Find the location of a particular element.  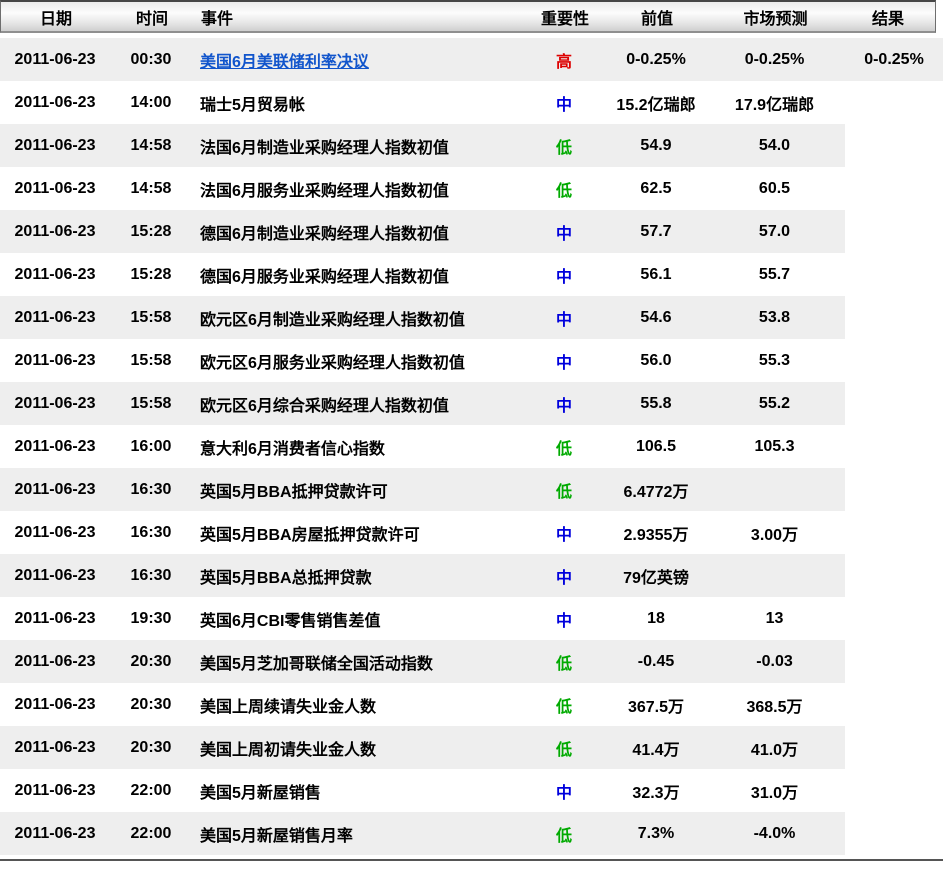

header-time: 时间 is located at coordinates (151, 19).